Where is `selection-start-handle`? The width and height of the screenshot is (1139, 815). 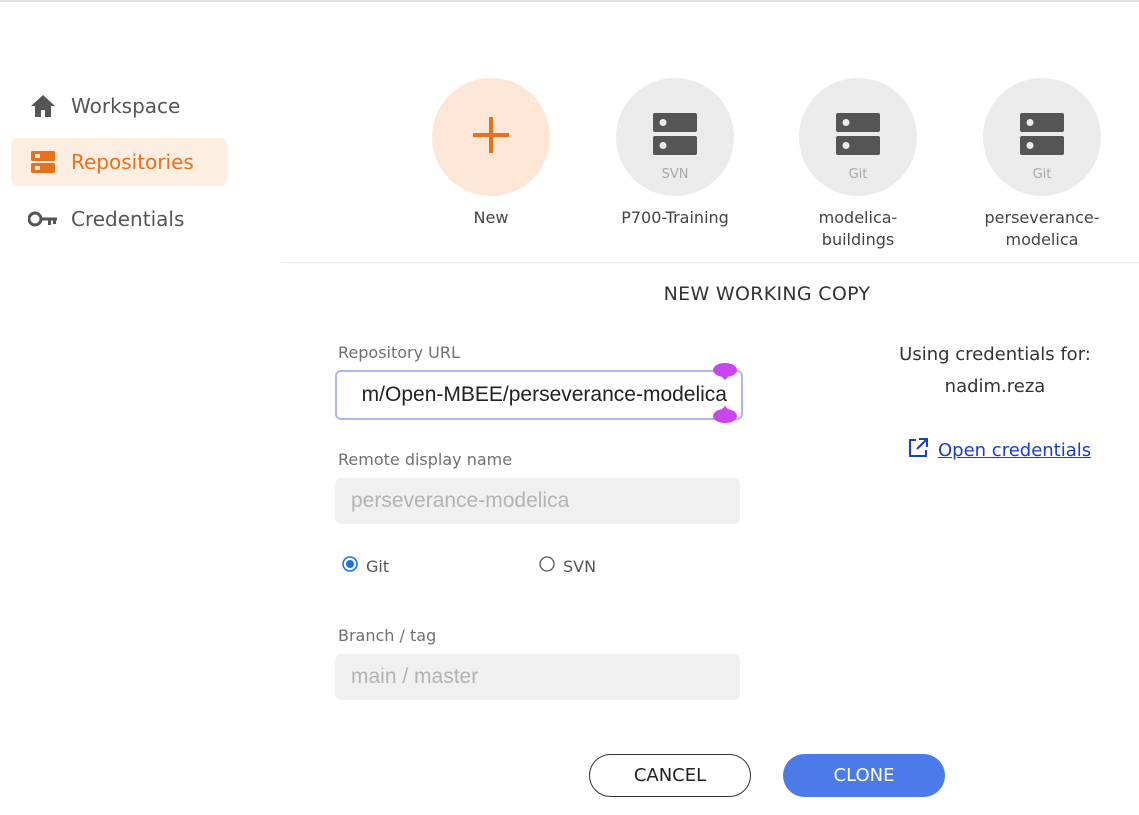
selection-start-handle is located at coordinates (725, 371).